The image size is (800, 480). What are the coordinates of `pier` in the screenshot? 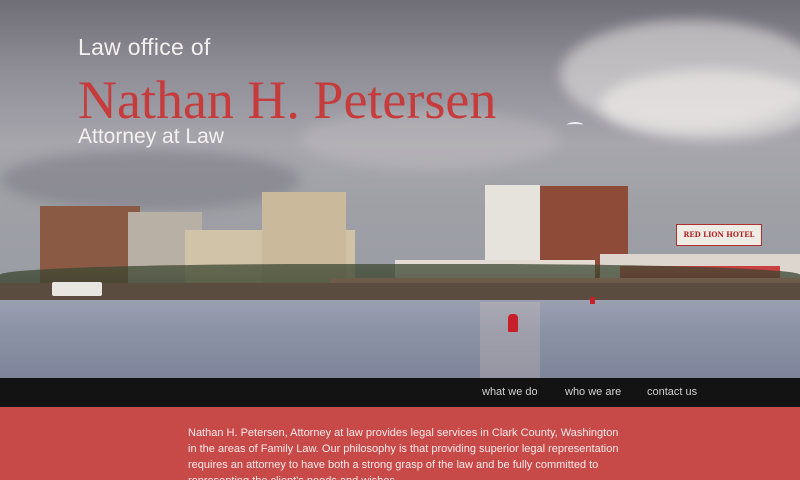 It's located at (400, 292).